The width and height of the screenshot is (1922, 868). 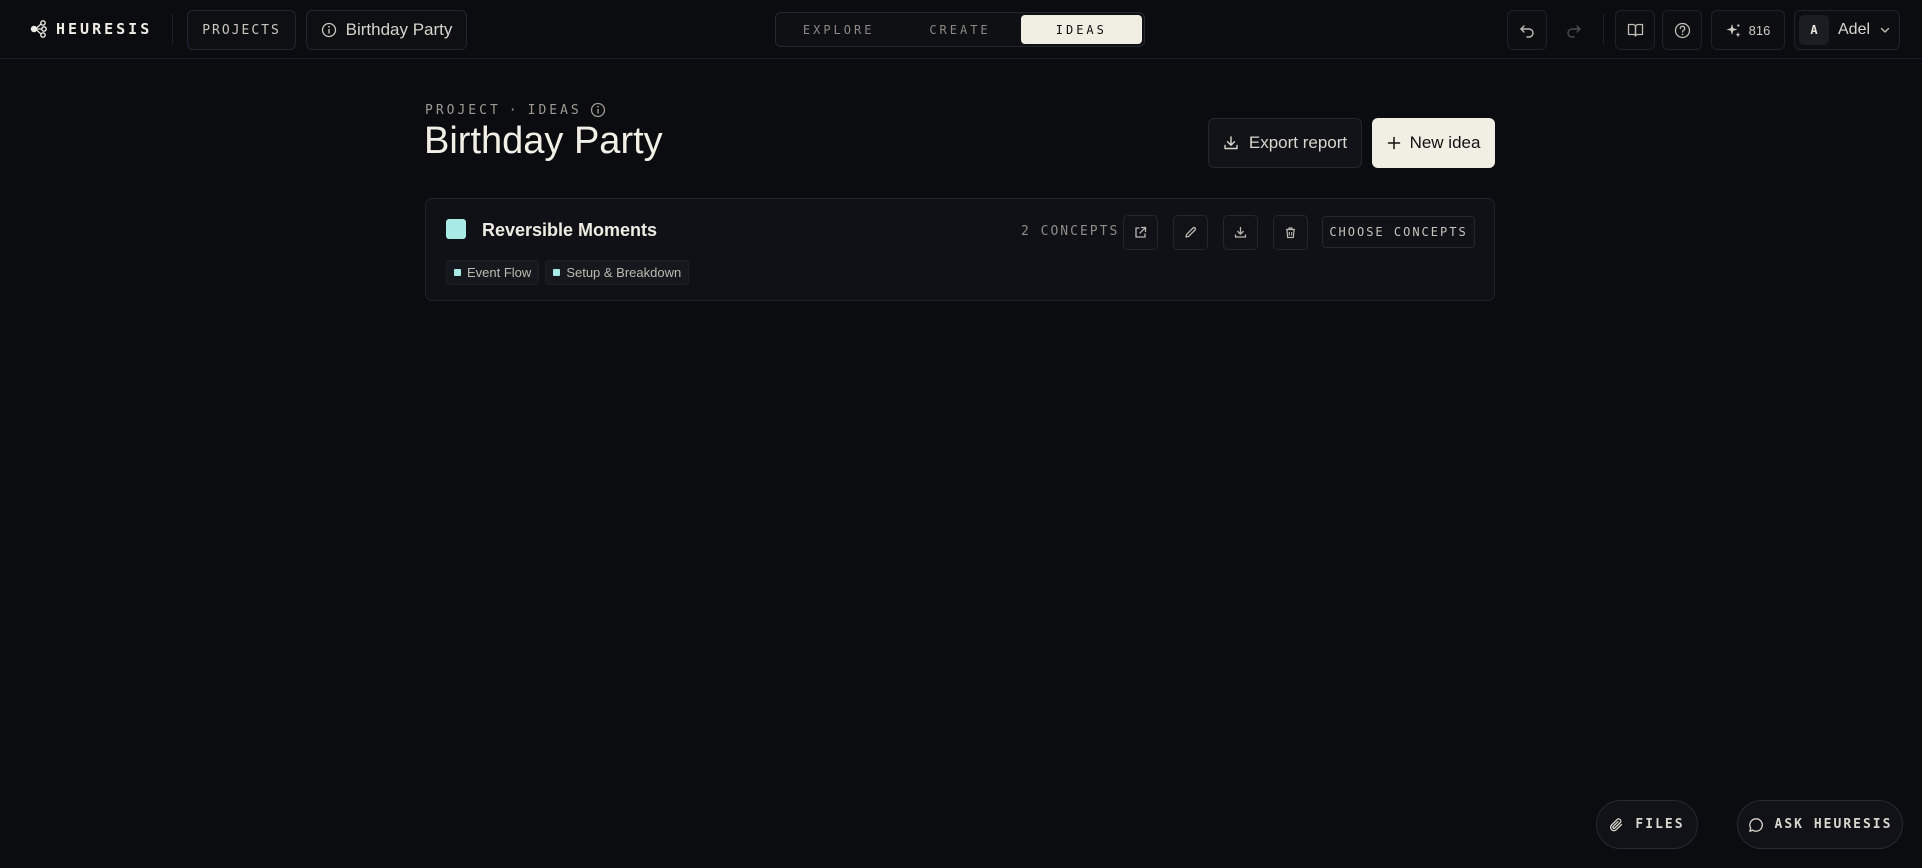 I want to click on help-button, so click(x=1682, y=30).